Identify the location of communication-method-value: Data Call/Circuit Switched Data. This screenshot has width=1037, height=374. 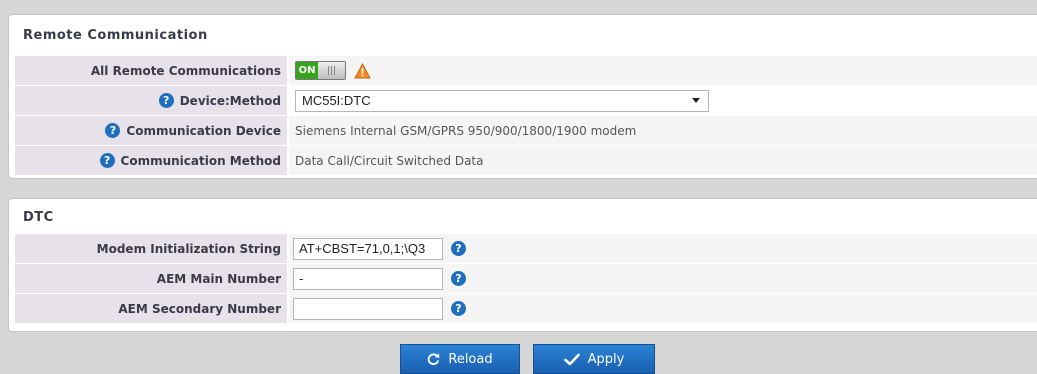
(663, 160).